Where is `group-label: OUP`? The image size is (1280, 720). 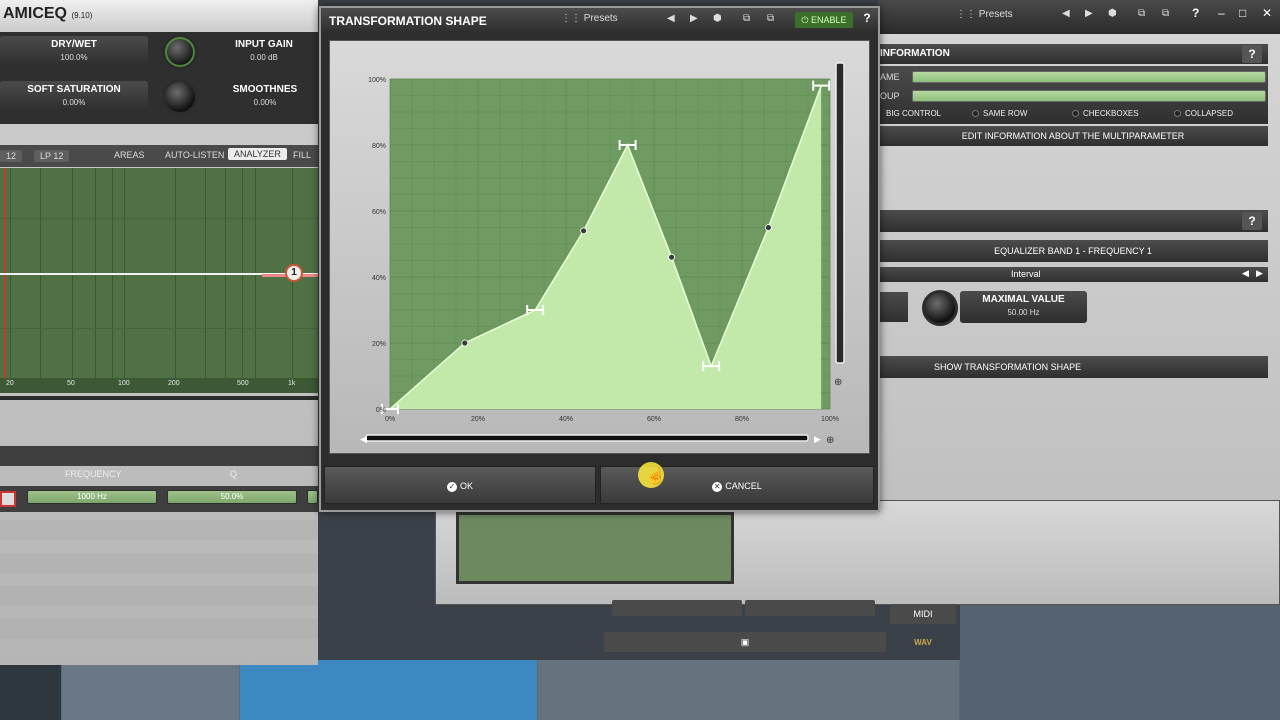 group-label: OUP is located at coordinates (890, 96).